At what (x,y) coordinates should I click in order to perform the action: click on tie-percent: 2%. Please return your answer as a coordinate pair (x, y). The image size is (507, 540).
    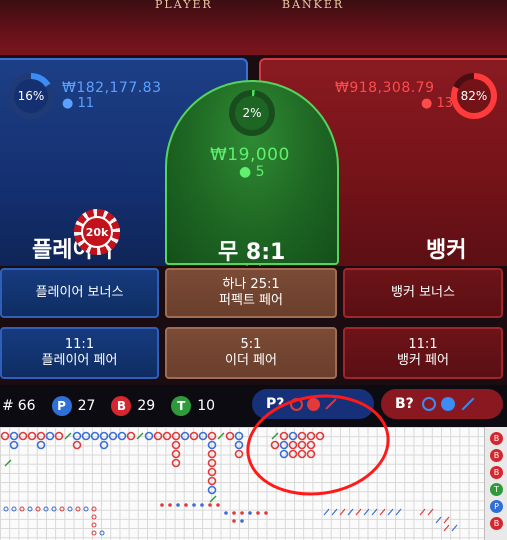
    Looking at the image, I should click on (252, 113).